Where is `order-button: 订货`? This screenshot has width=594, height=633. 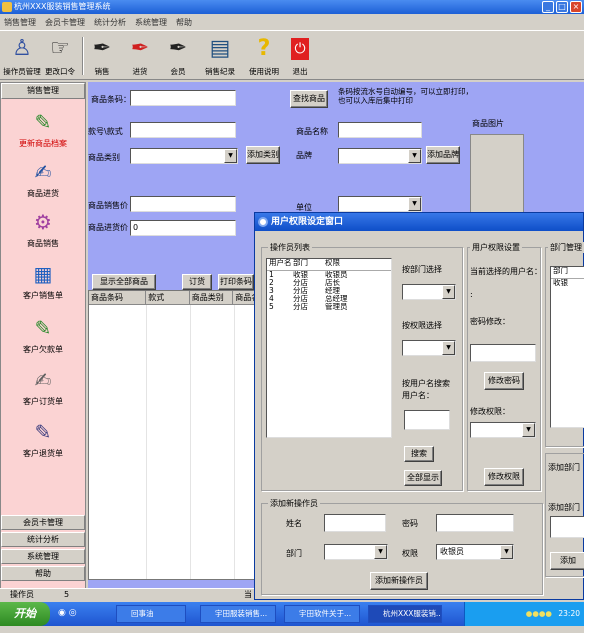 order-button: 订货 is located at coordinates (197, 282).